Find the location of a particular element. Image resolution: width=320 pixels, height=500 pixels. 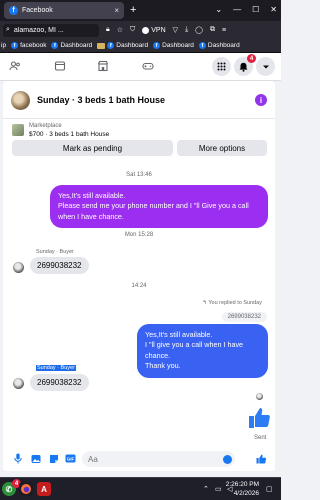

replied-label: ↰ You replied to Sunday is located at coordinates (232, 303).